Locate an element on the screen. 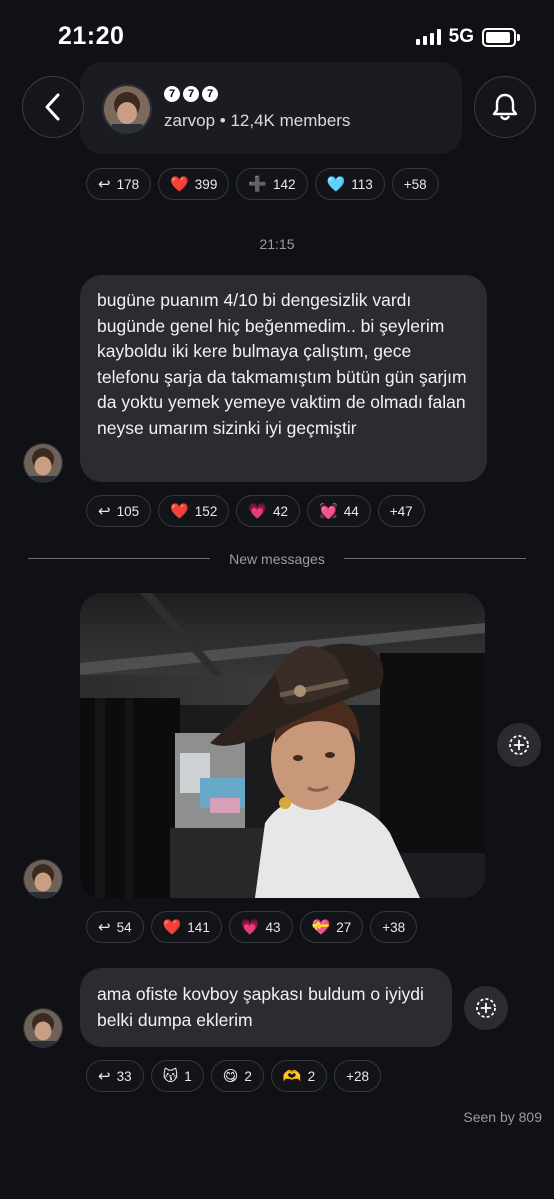 The width and height of the screenshot is (554, 1199). beating-heart-icon: 💓 is located at coordinates (328, 511).